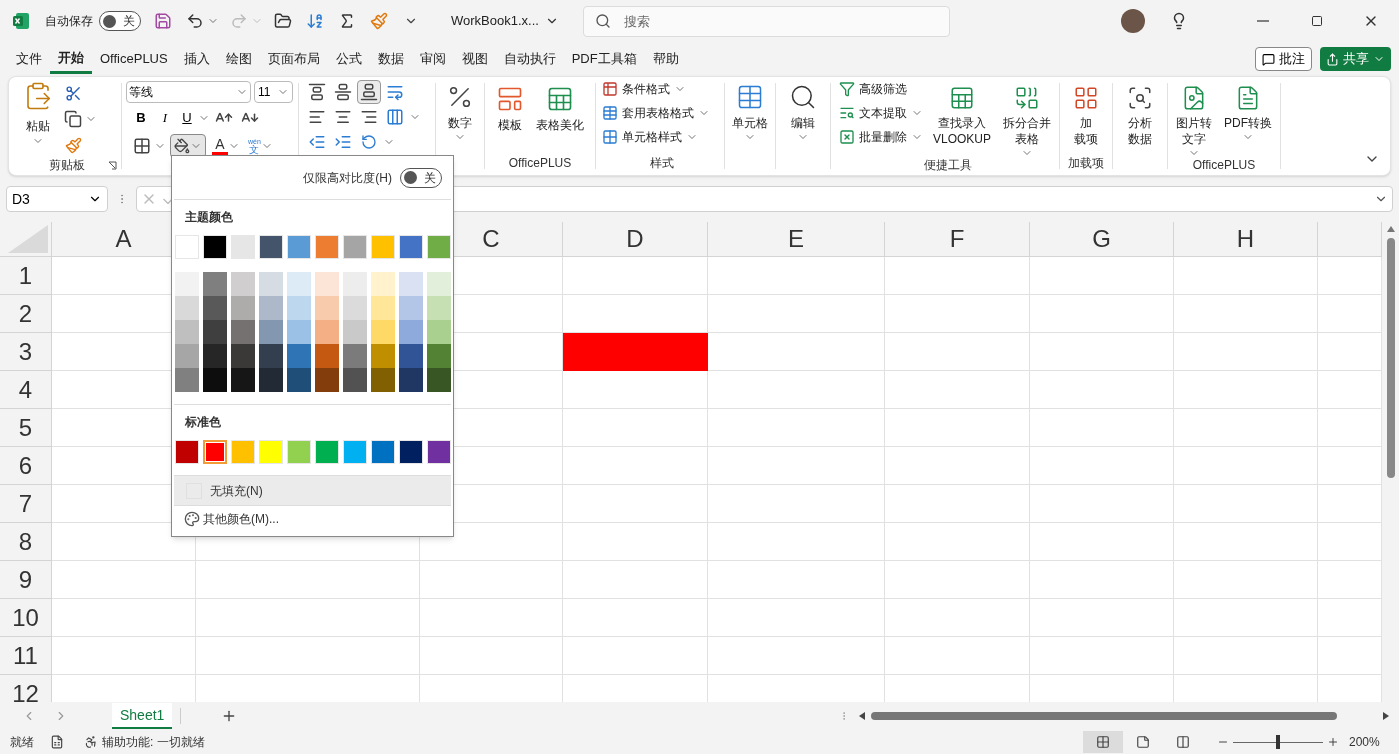 This screenshot has height=754, width=1399. Describe the element at coordinates (803, 112) in the screenshot. I see `editing-button: 编辑` at that location.